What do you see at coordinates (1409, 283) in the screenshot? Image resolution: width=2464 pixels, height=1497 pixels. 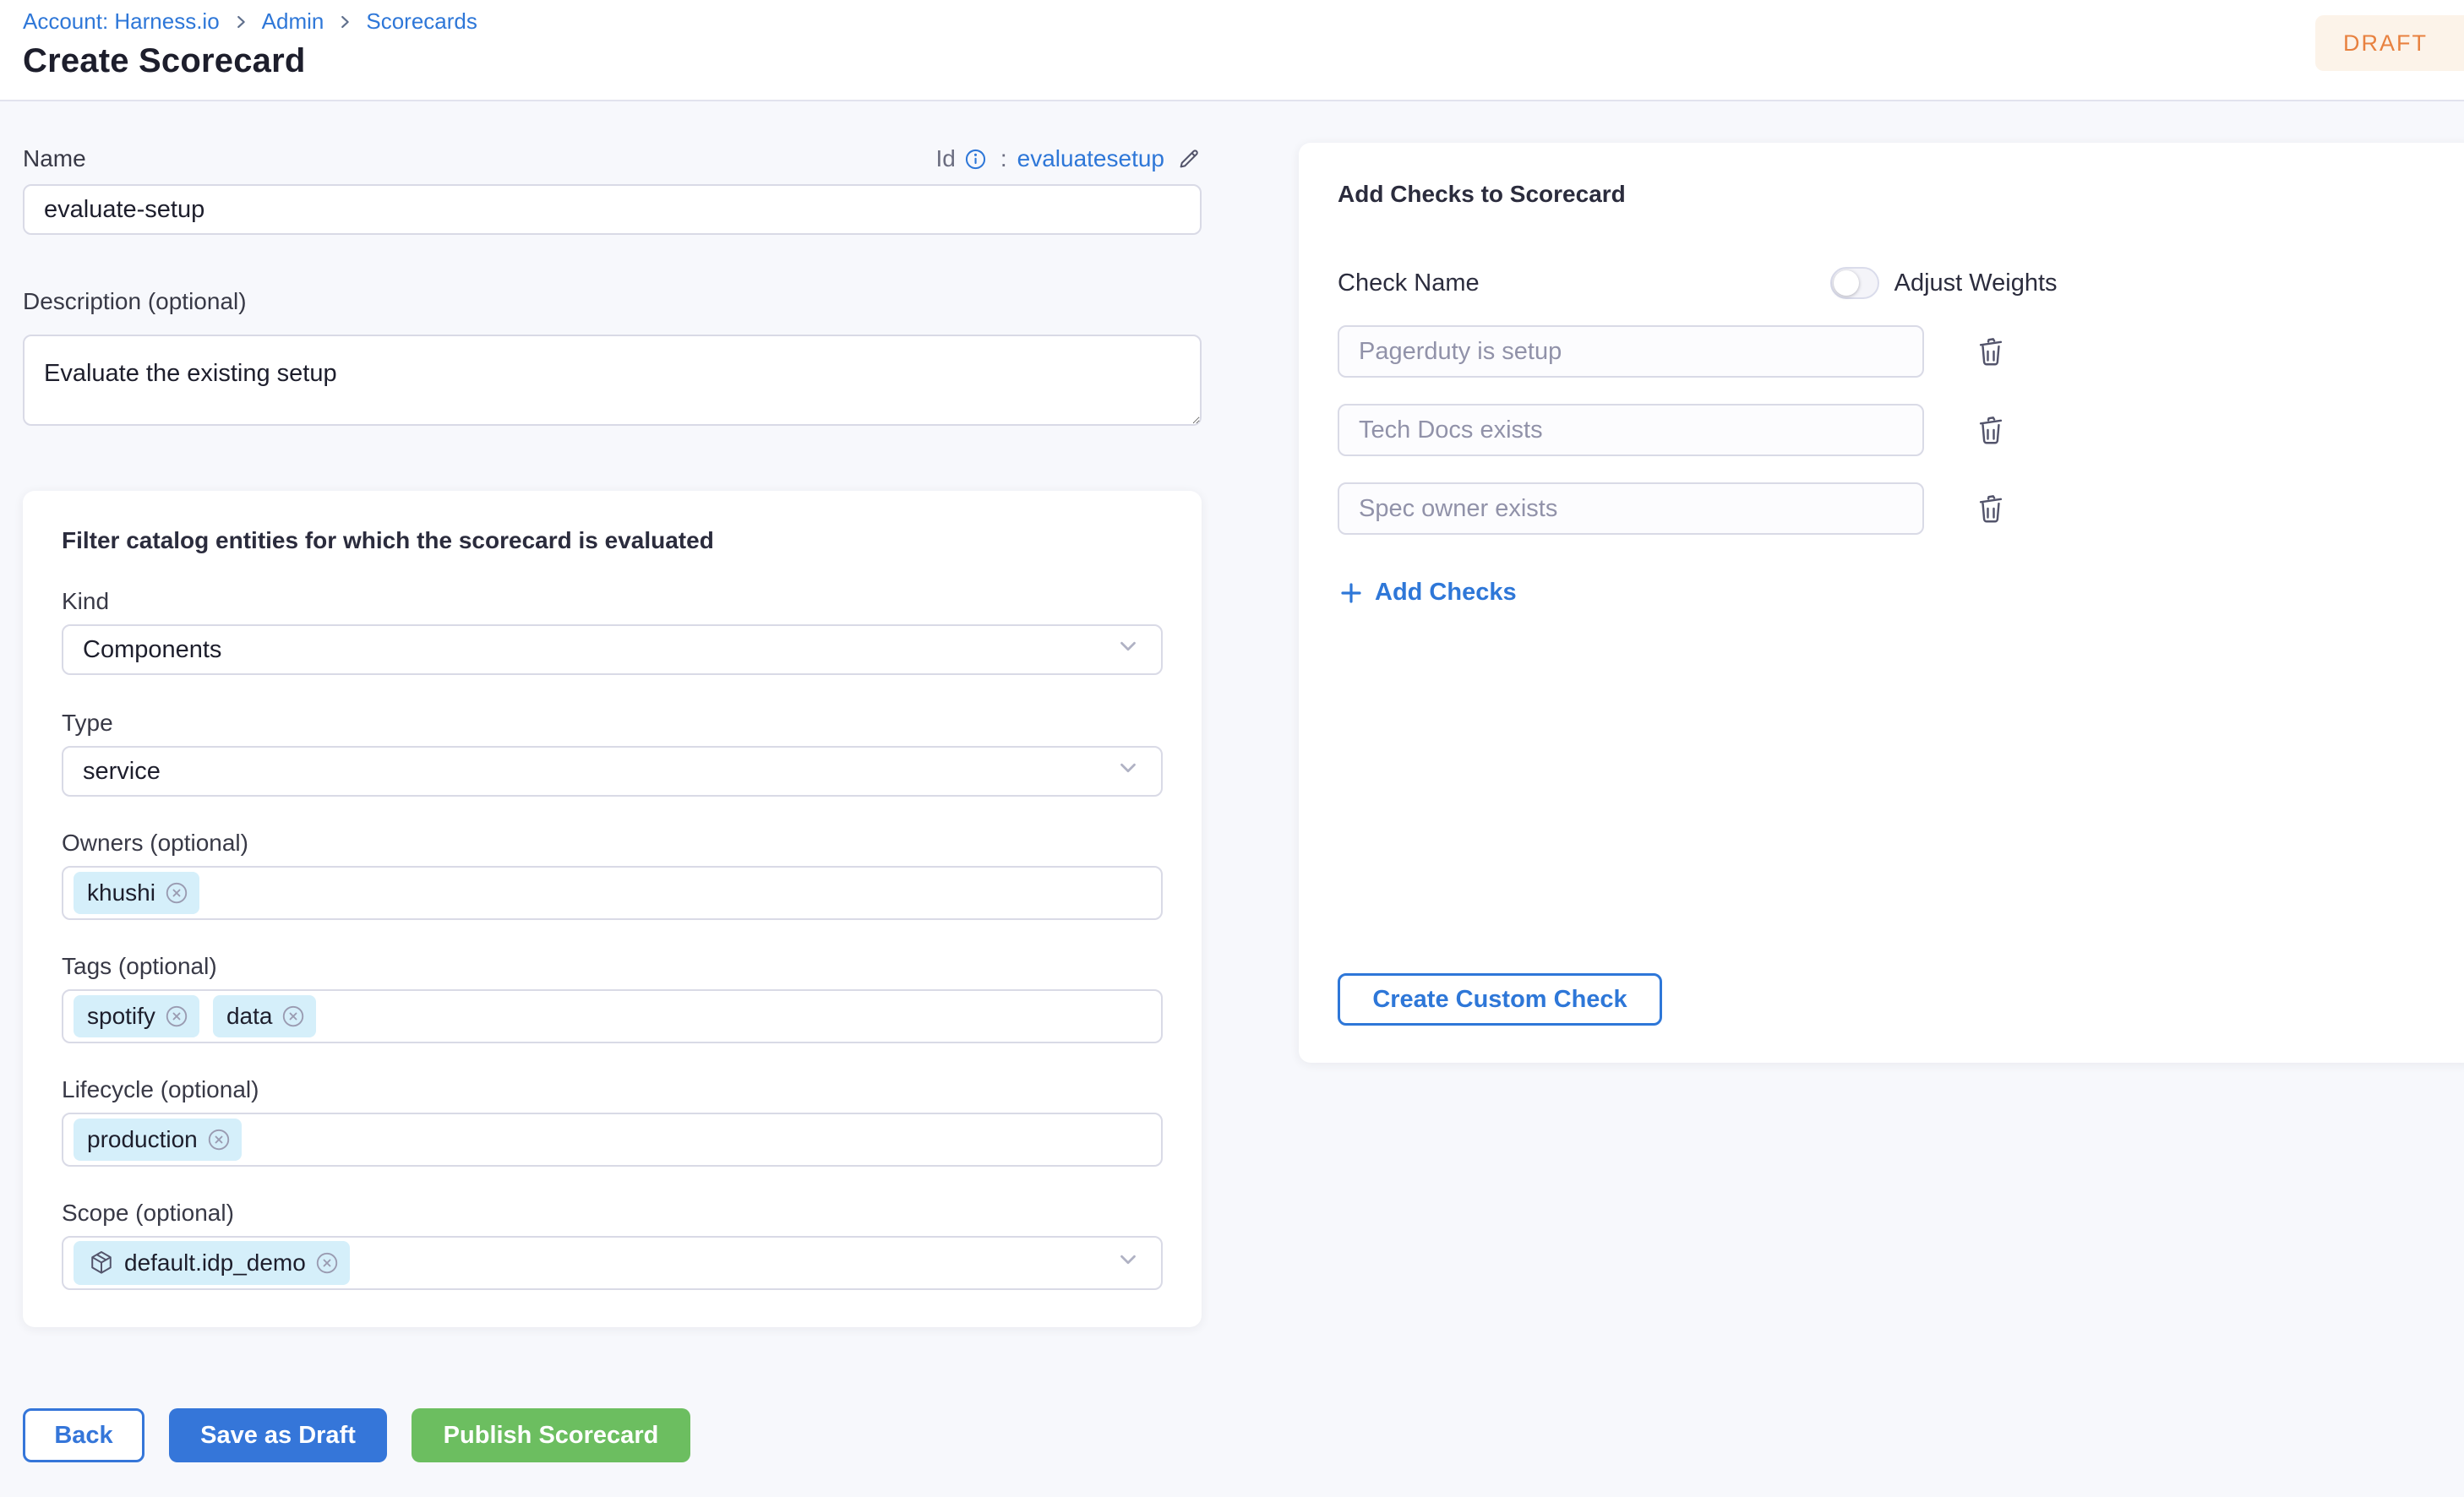 I see `check-name-label: Check Name` at bounding box center [1409, 283].